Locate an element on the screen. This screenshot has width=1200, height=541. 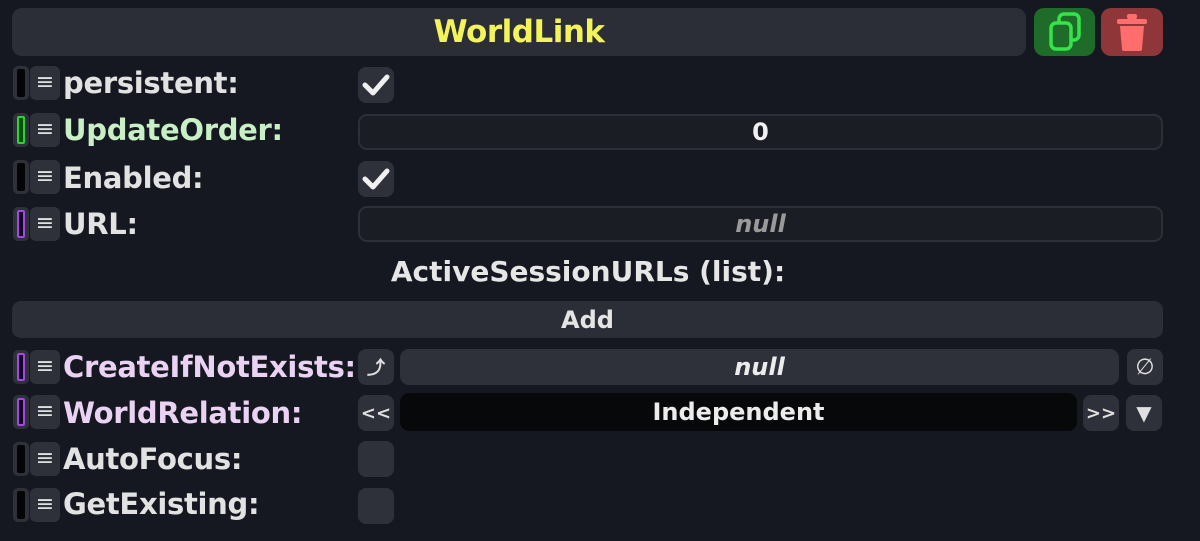
null-icon: ∅ is located at coordinates (1145, 367).